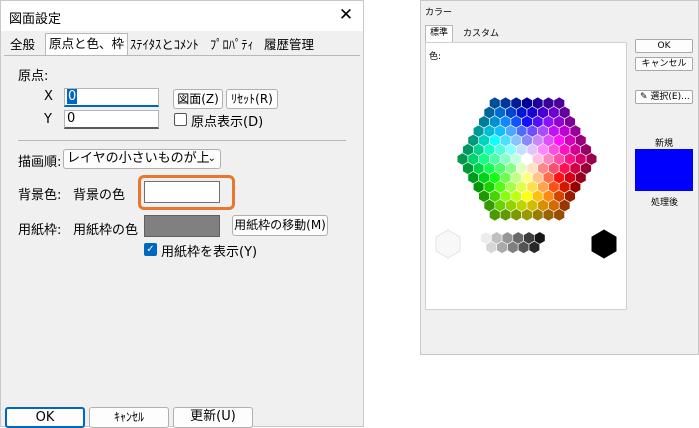  What do you see at coordinates (40, 195) in the screenshot?
I see `background-label: 背景色:` at bounding box center [40, 195].